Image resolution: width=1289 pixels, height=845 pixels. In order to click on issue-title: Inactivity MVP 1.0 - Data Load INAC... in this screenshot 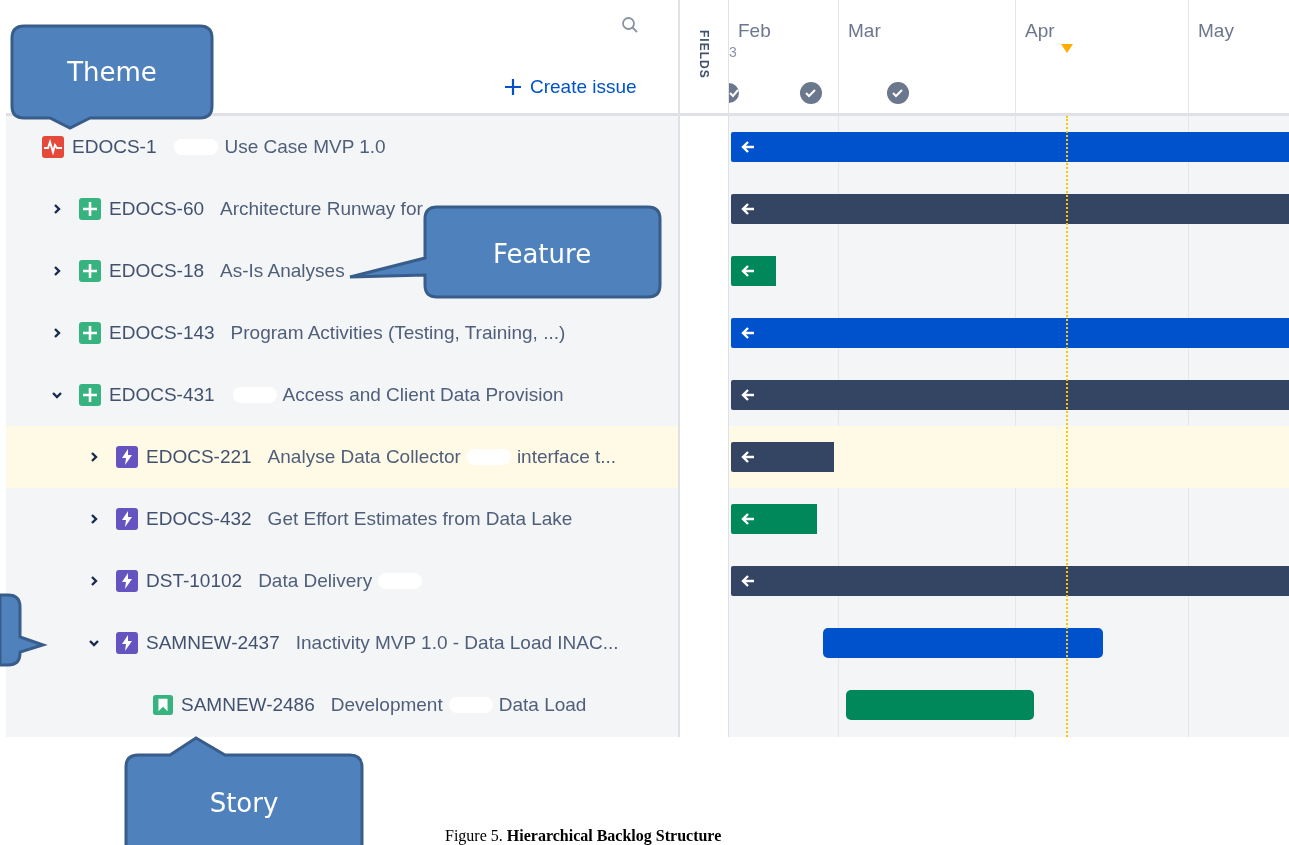, I will do `click(457, 643)`.